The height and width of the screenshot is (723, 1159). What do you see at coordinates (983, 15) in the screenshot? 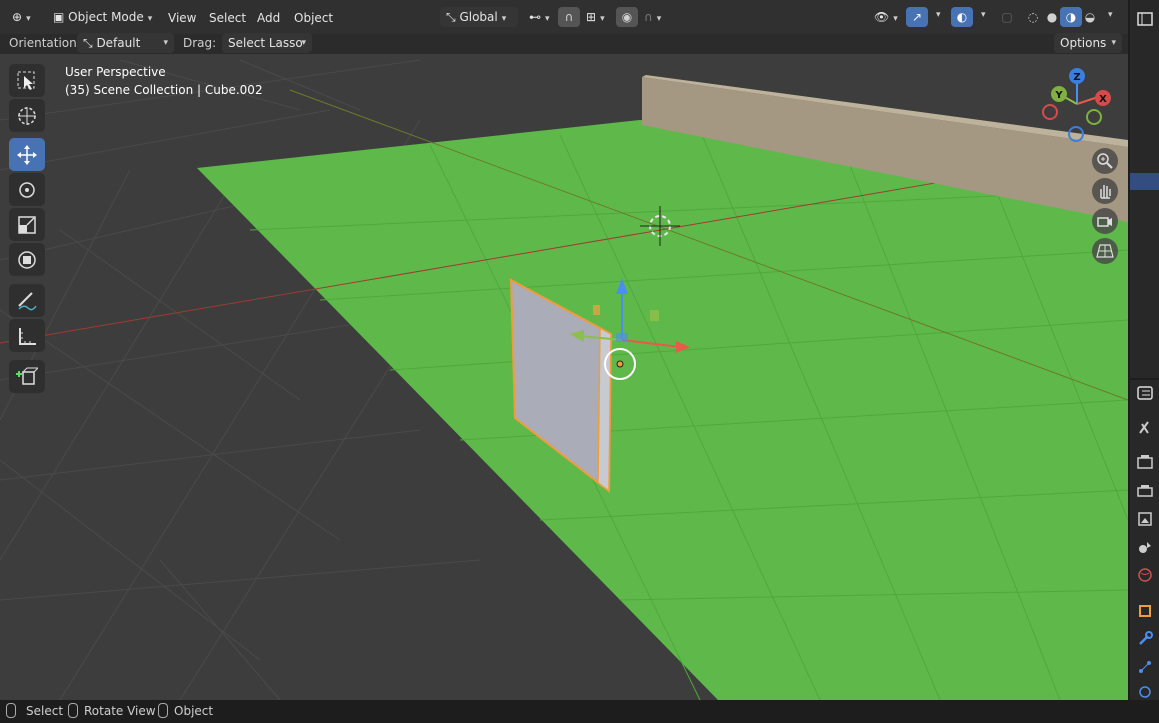
I see `overlays-dropdown-icon: ▾` at bounding box center [983, 15].